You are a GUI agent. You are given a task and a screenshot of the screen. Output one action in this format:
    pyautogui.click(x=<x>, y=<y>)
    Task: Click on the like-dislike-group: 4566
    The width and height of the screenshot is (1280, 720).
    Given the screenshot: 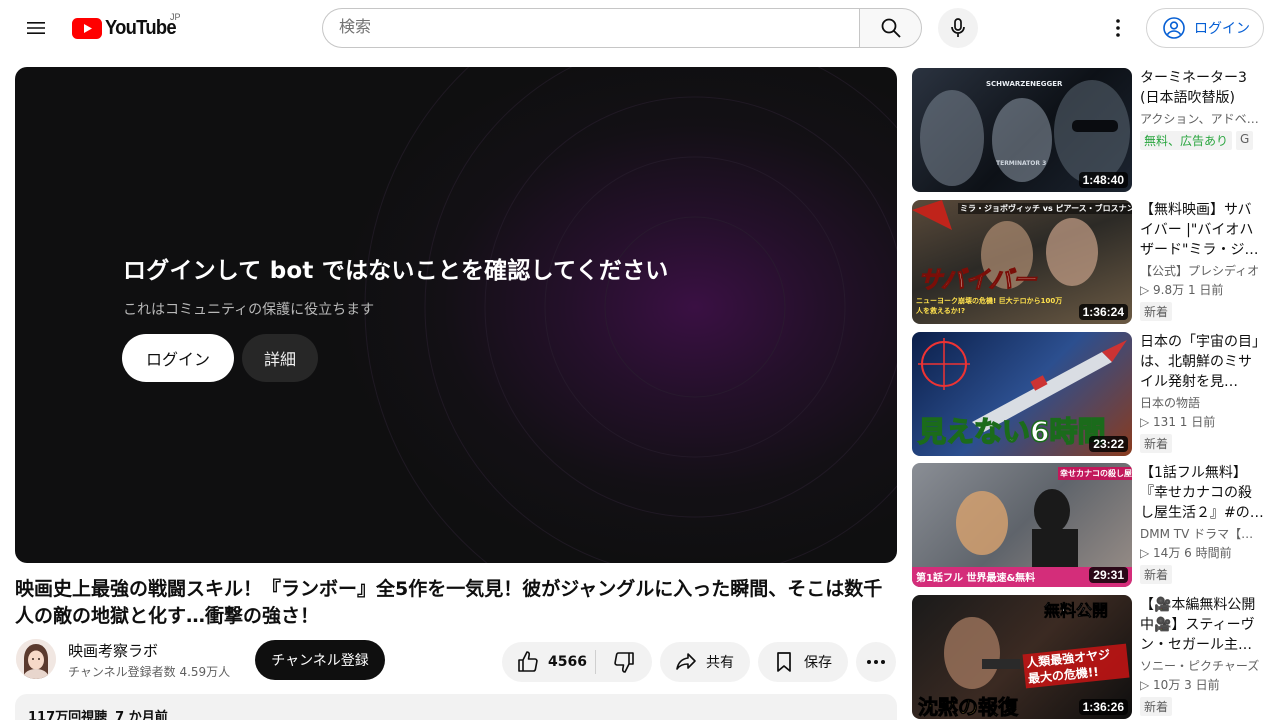 What is the action you would take?
    pyautogui.click(x=577, y=662)
    